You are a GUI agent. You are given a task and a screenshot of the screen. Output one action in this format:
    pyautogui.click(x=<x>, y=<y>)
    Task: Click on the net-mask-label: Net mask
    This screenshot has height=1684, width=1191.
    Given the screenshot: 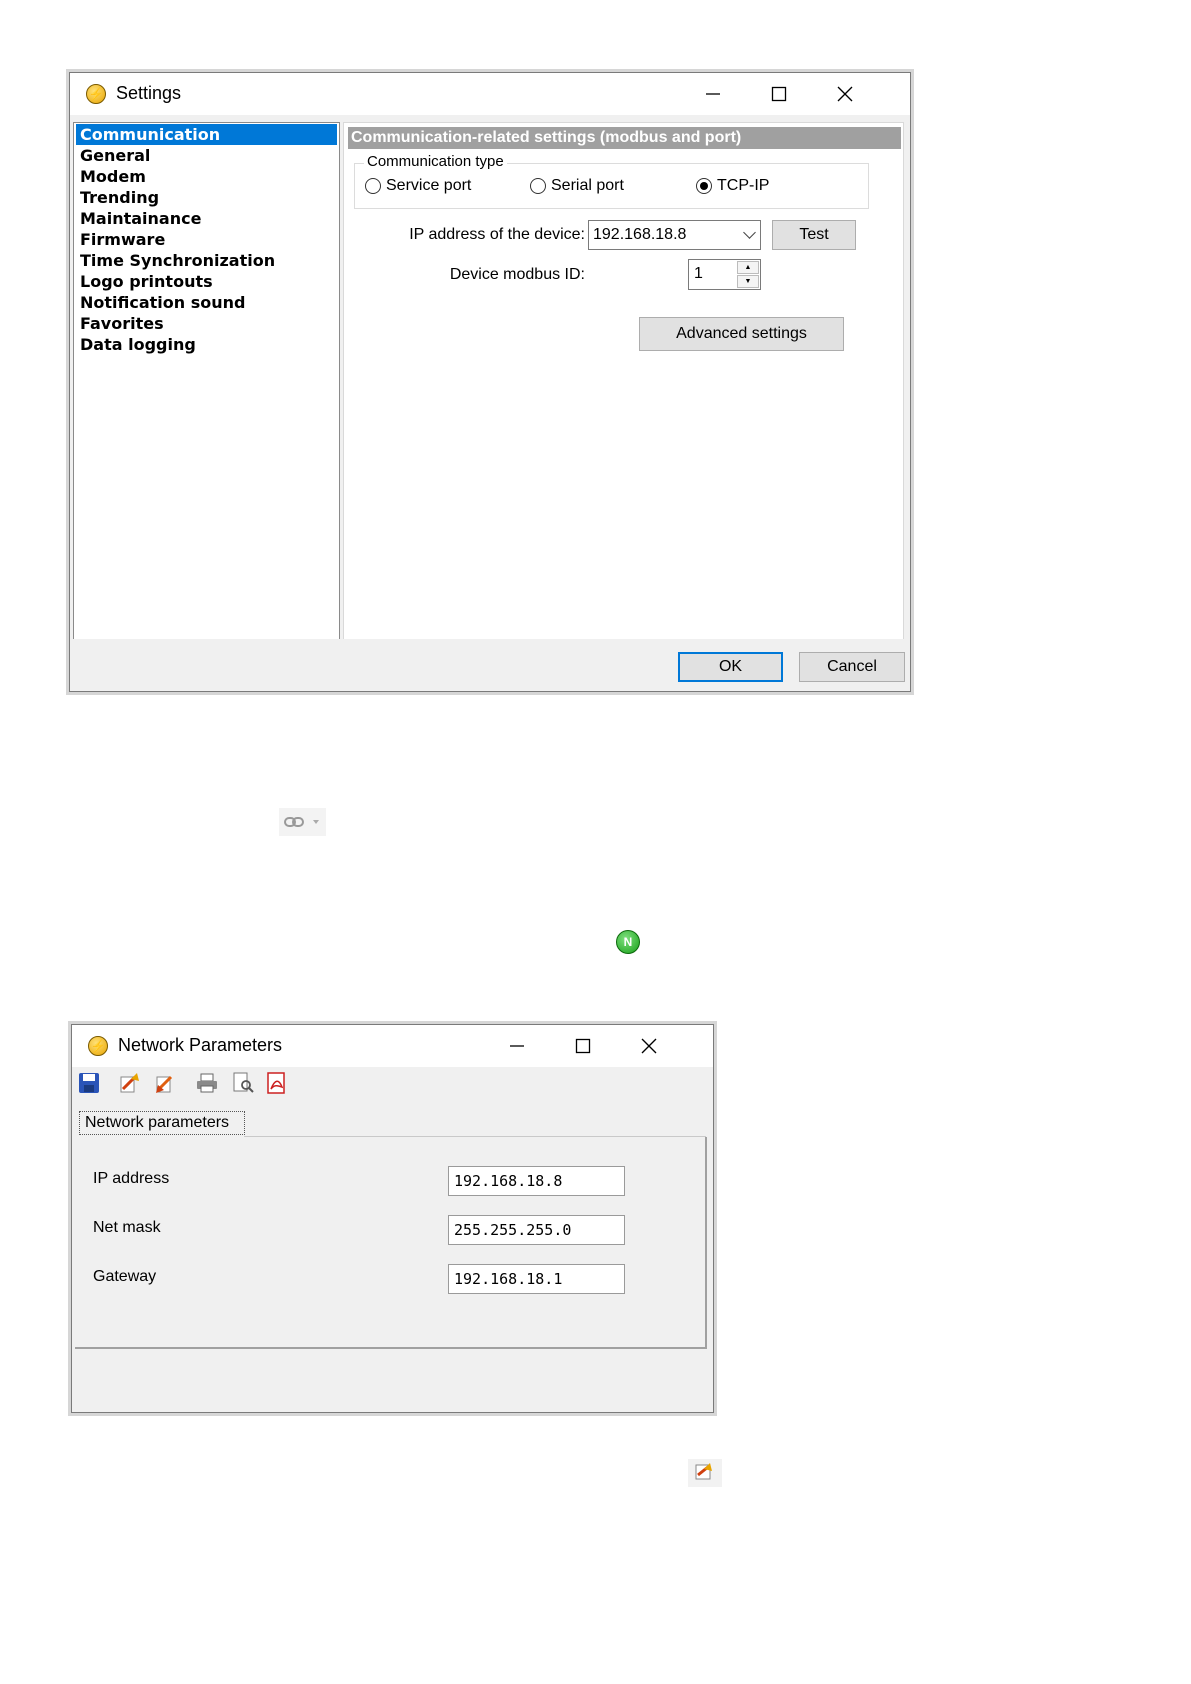 What is the action you would take?
    pyautogui.click(x=127, y=1227)
    